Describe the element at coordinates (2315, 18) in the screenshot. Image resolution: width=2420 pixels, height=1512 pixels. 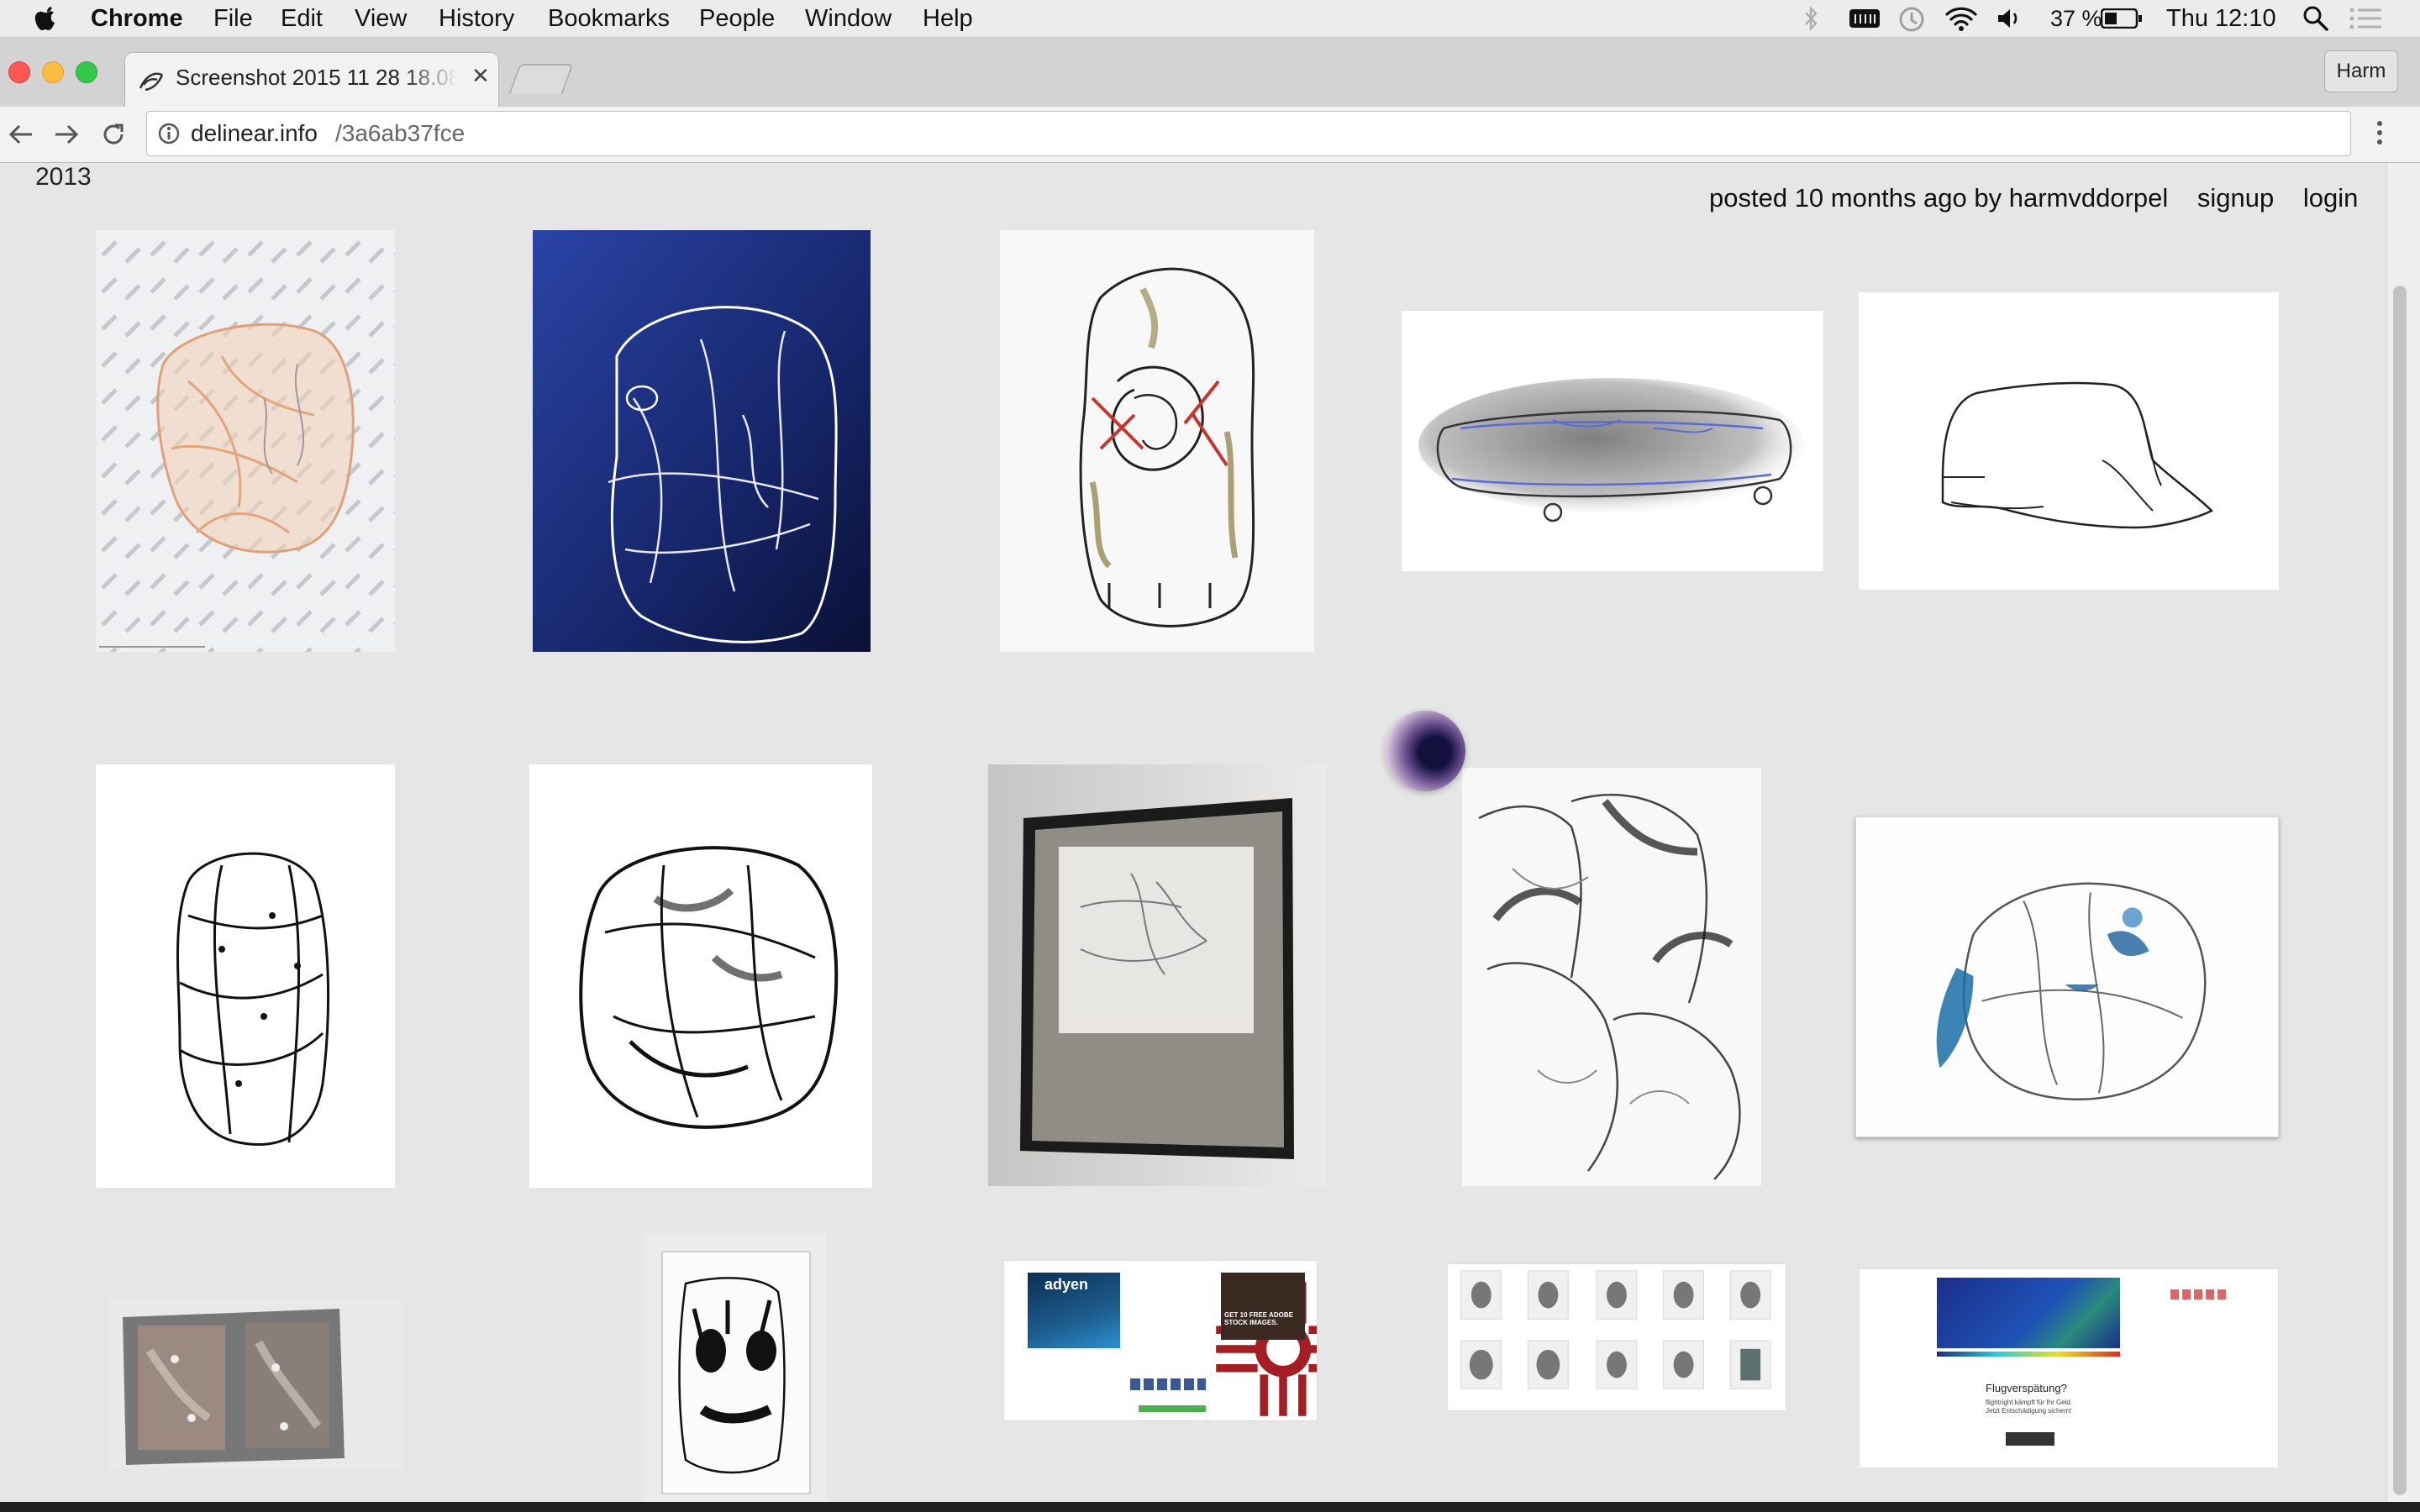
I see `spotlight-search-icon` at that location.